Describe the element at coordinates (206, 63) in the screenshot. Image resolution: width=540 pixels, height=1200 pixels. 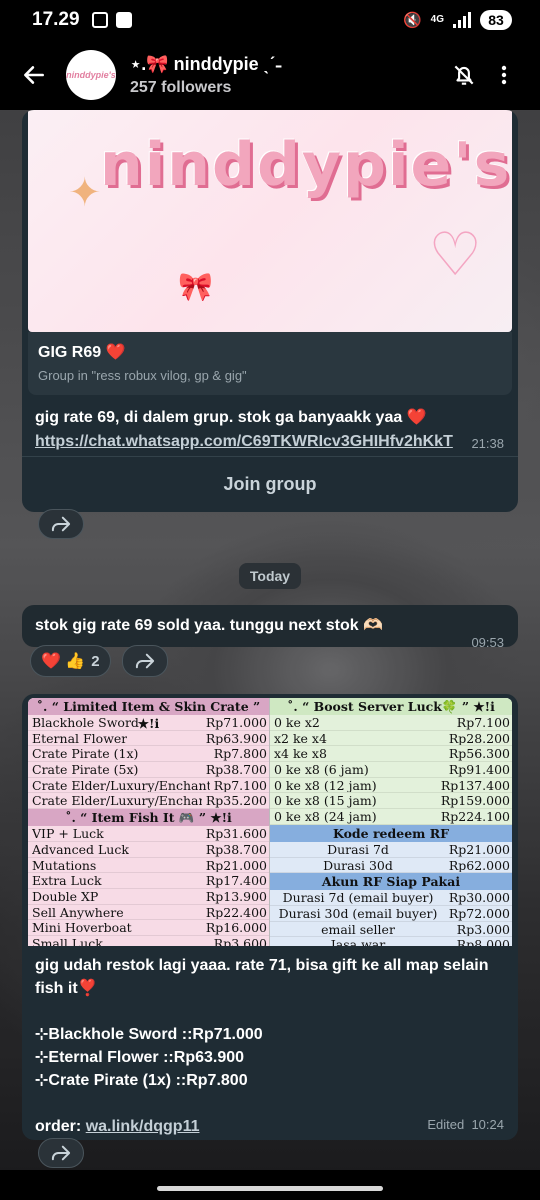
I see `channel-name: ⋆.🎀 ninddypie ˎˊ˗` at that location.